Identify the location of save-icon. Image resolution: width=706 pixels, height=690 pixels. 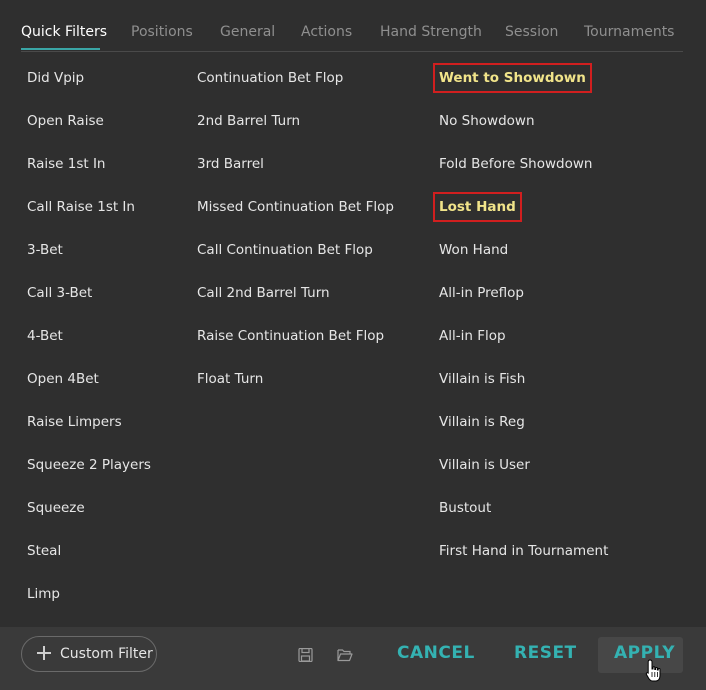
(306, 655).